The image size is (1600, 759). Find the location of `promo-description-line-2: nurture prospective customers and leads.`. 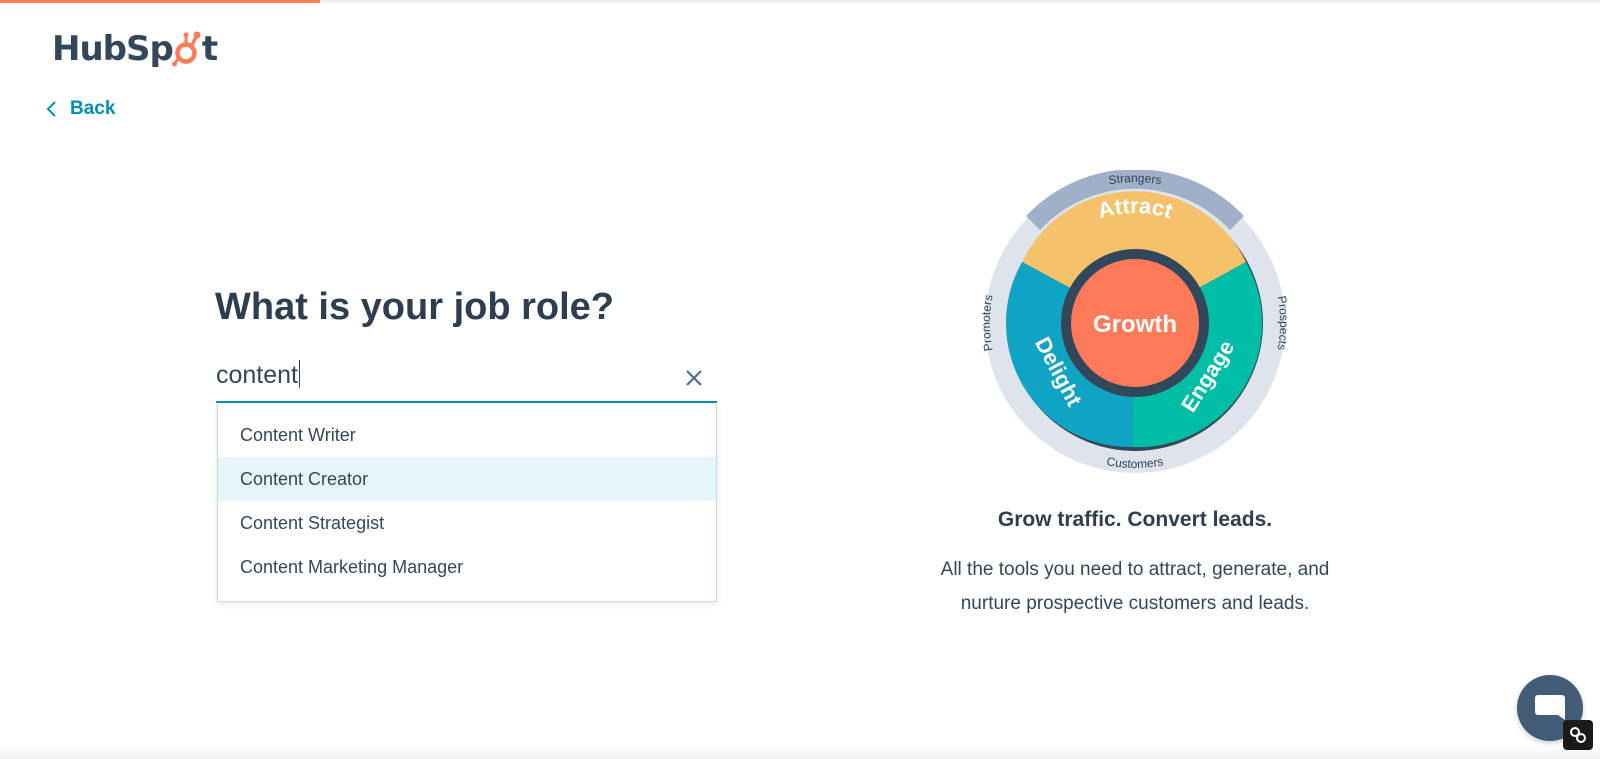

promo-description-line-2: nurture prospective customers and leads. is located at coordinates (1135, 603).